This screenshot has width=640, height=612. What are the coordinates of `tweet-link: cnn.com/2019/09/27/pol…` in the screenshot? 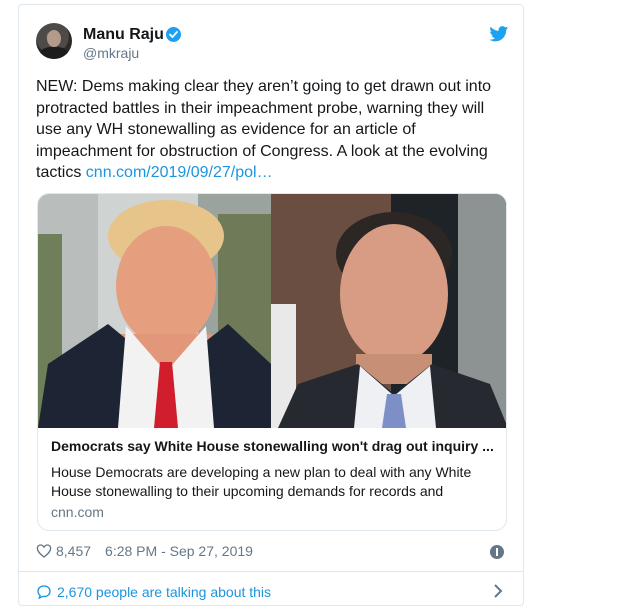 It's located at (179, 172).